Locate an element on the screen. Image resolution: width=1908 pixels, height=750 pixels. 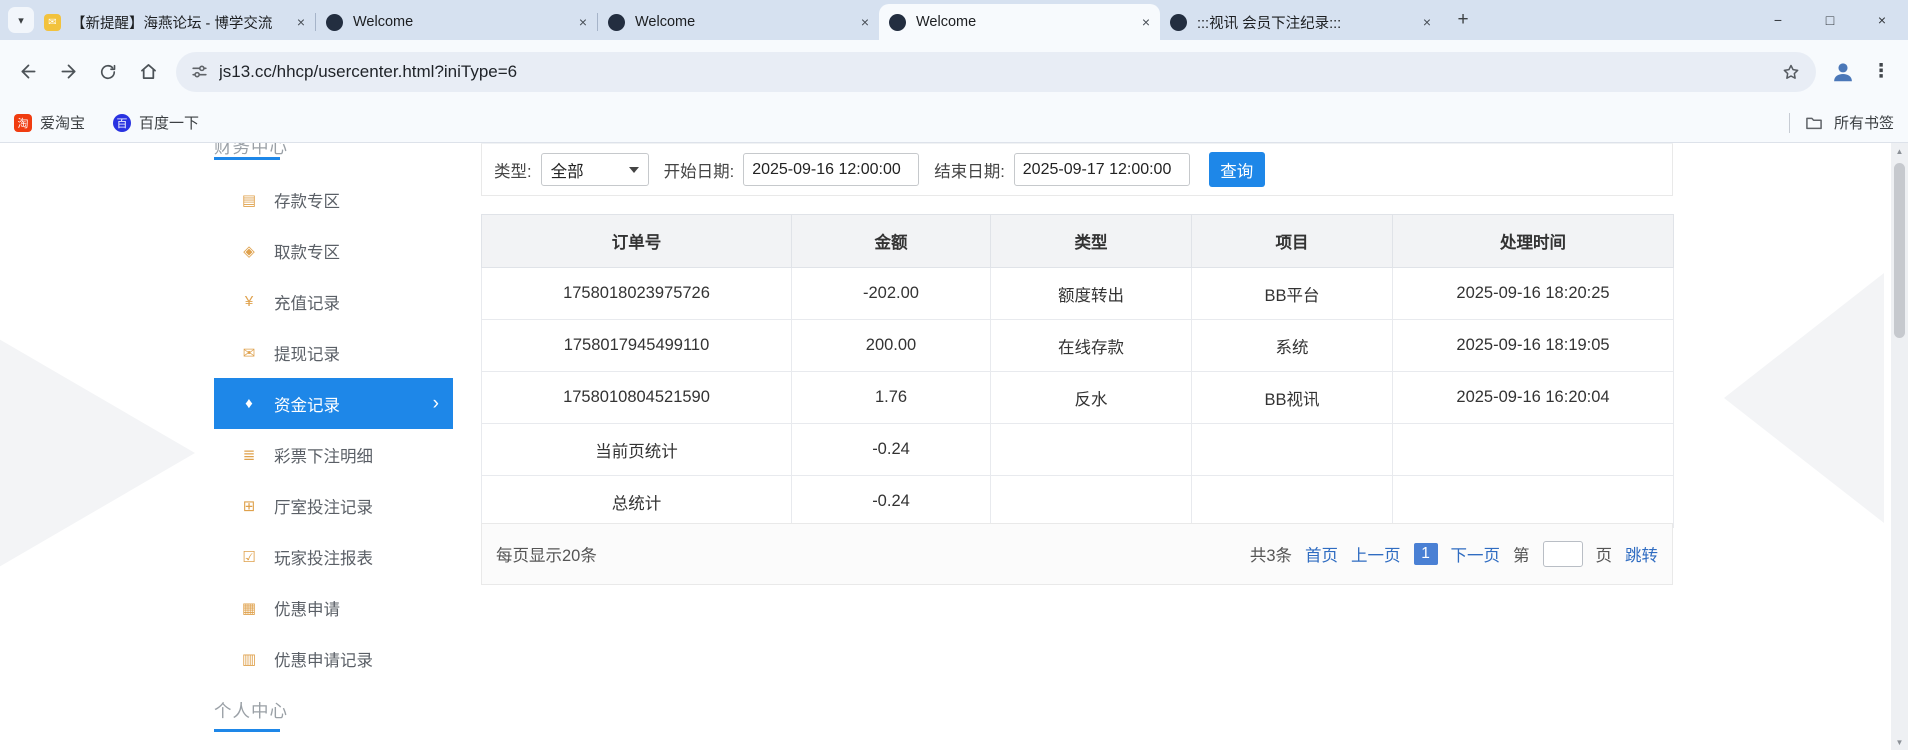
sidebar-item-player-bet-report: ☑ 玩家投注报表 is located at coordinates (333, 556).